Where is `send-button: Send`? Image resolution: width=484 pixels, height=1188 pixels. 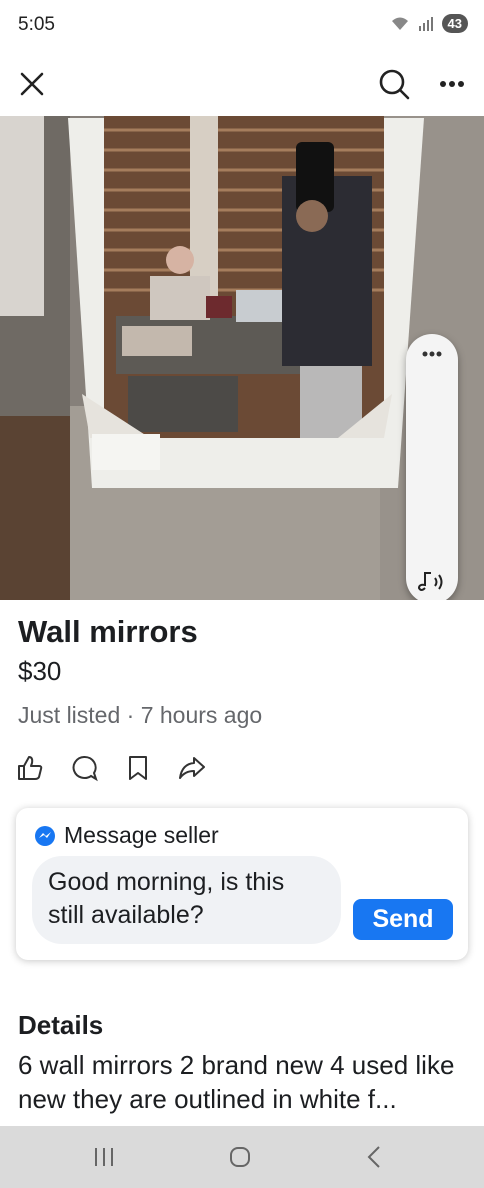
send-button: Send is located at coordinates (403, 919).